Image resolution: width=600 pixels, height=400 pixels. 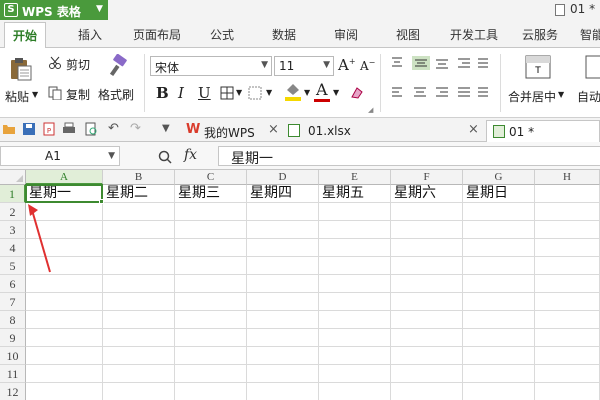 What do you see at coordinates (473, 129) in the screenshot?
I see `close-icon: ×` at bounding box center [473, 129].